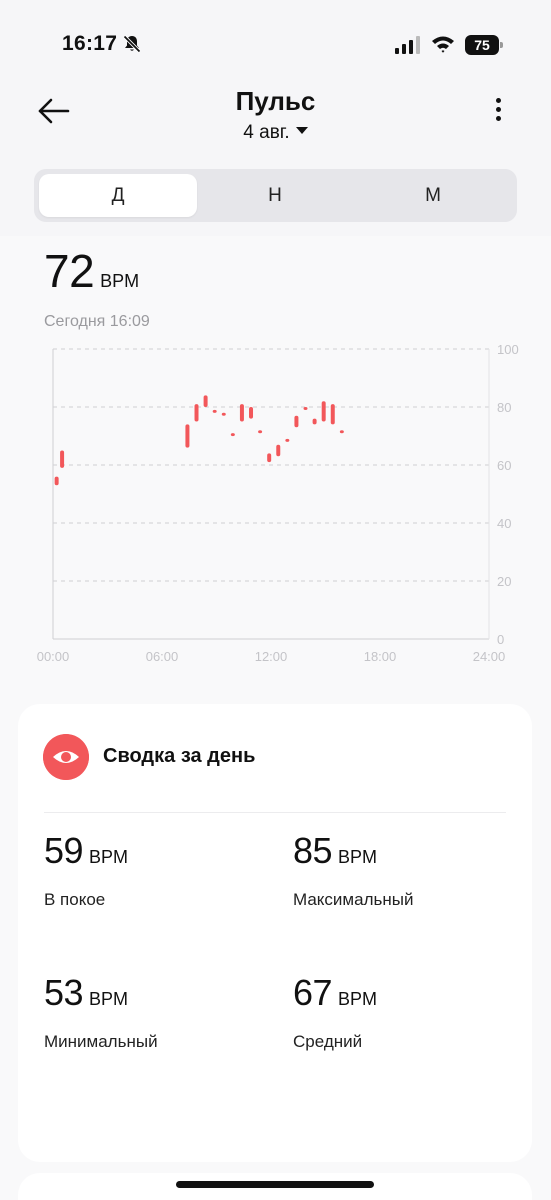 The height and width of the screenshot is (1200, 551). Describe the element at coordinates (275, 40) in the screenshot. I see `status-bar: 16:17 75` at that location.